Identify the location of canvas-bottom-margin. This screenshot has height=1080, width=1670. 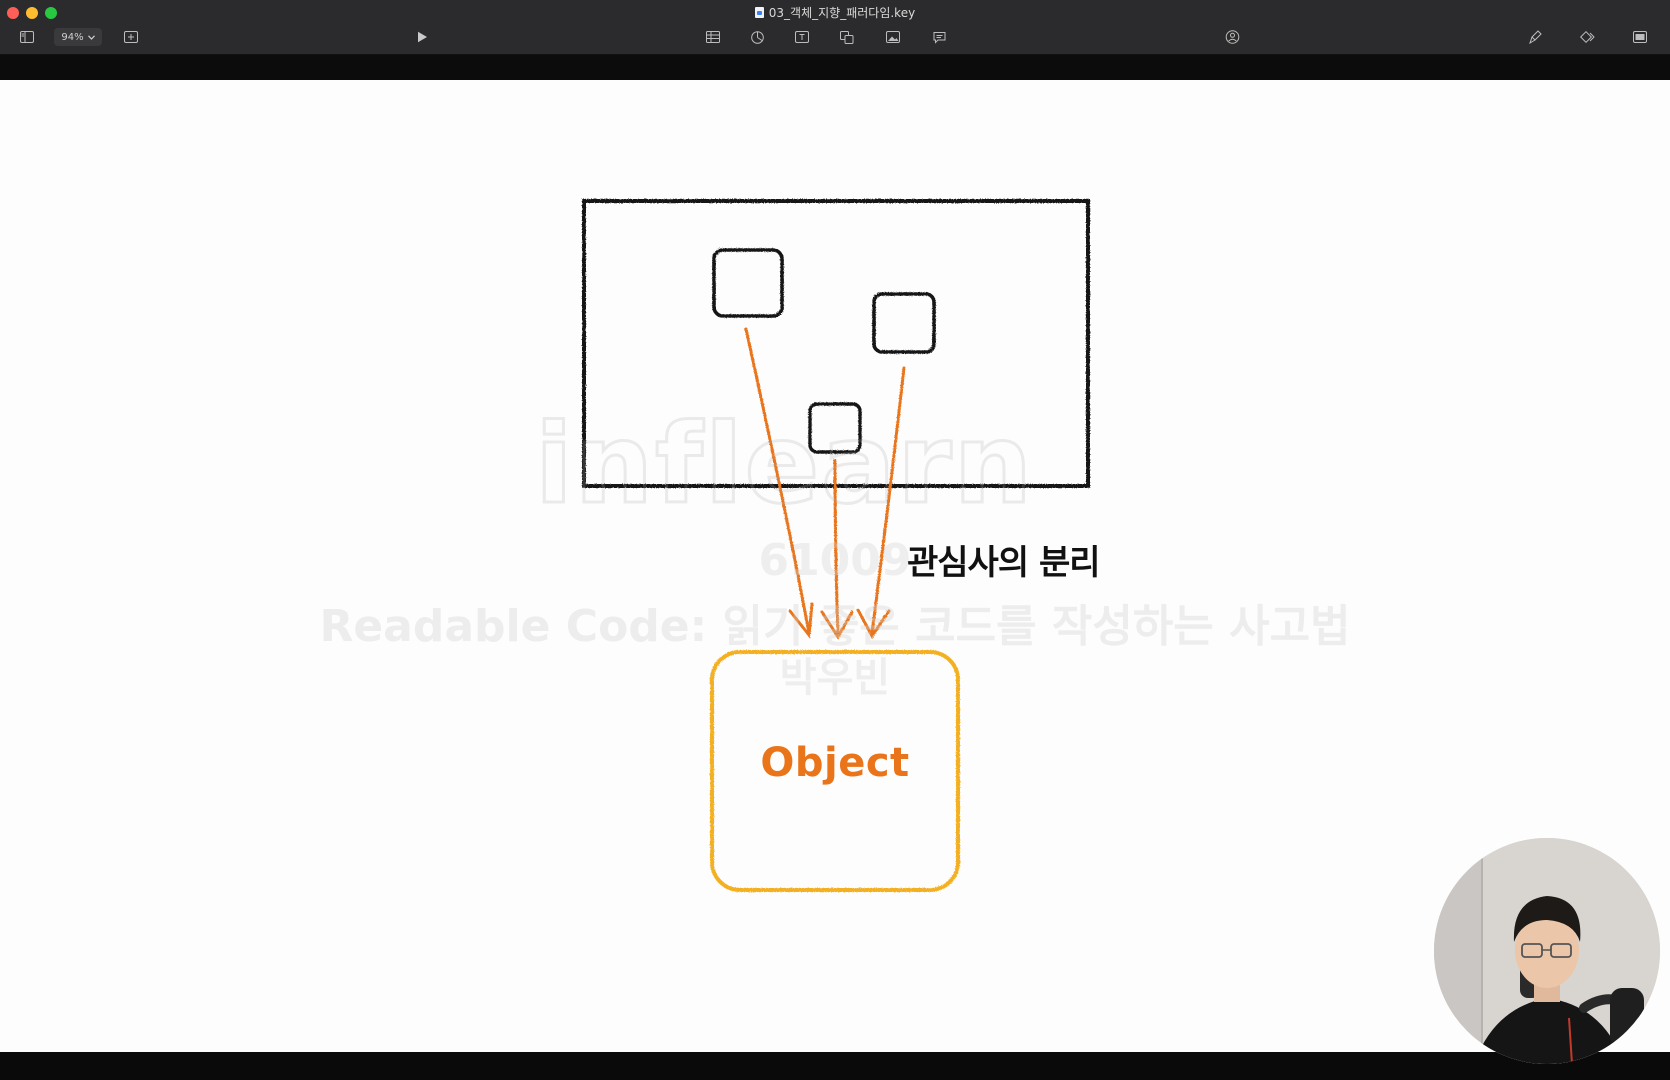
(835, 1066).